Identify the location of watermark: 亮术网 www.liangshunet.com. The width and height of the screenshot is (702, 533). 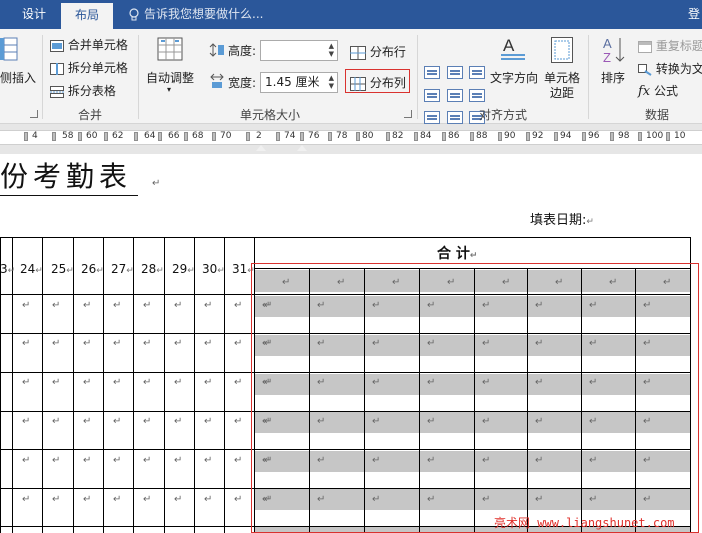
(584, 522).